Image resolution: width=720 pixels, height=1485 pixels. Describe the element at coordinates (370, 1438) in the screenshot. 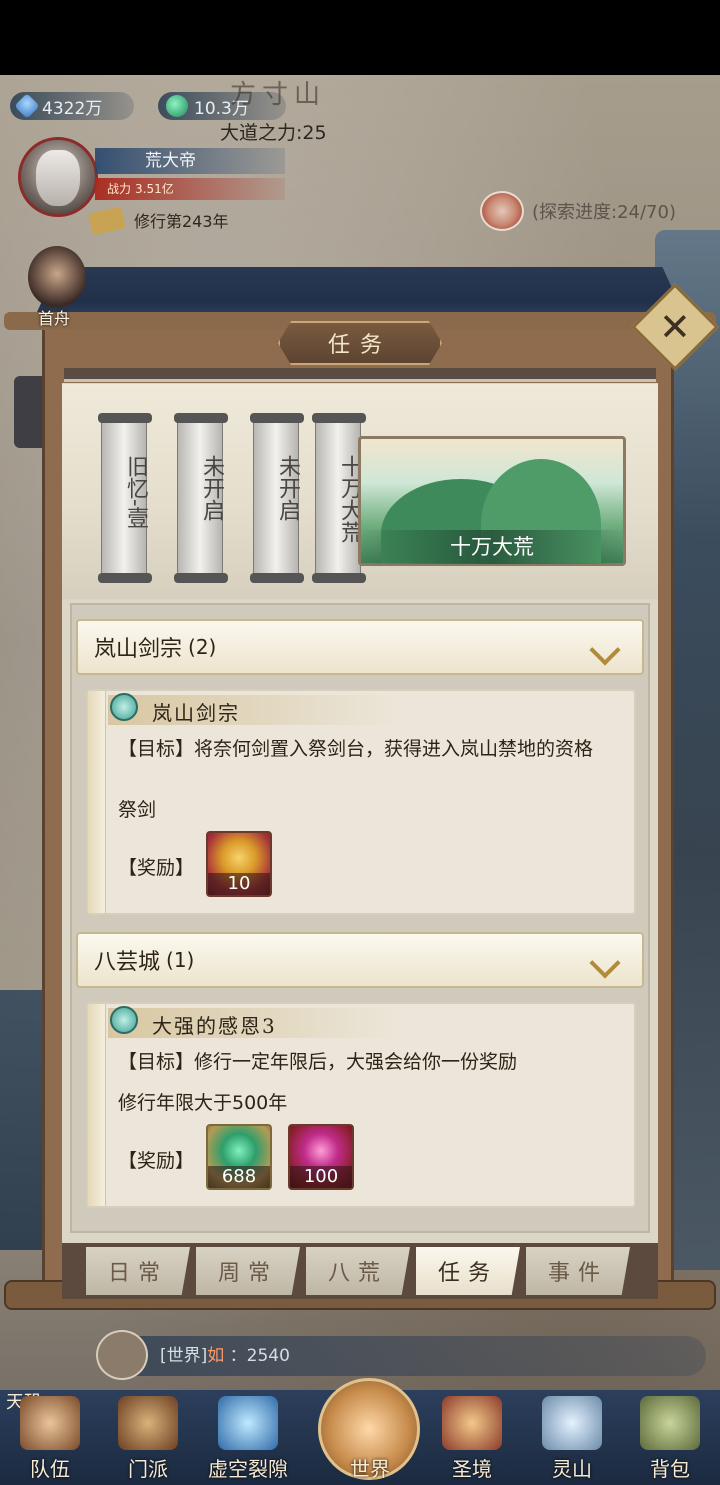

I see `nav-world: 世界` at that location.